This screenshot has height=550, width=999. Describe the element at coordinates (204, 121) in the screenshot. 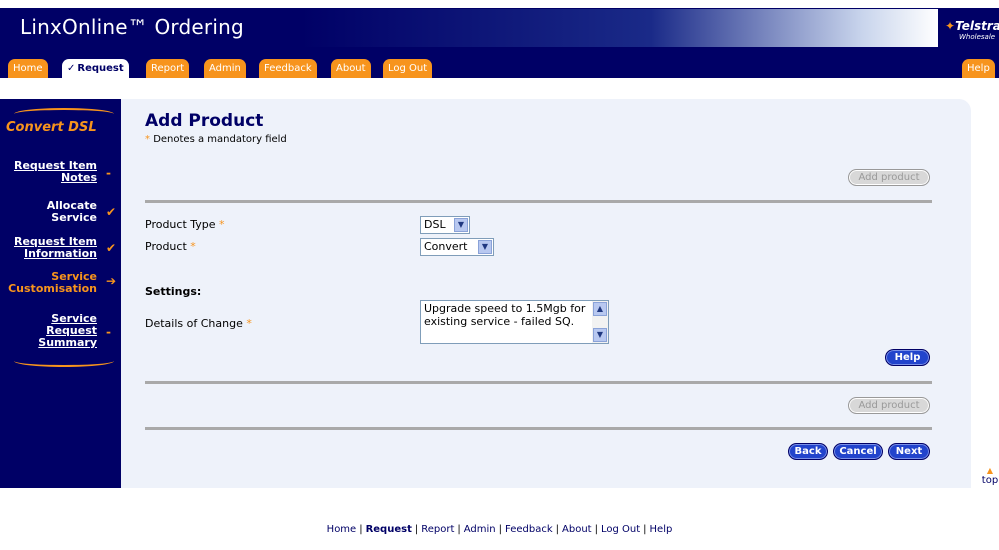

I see `page-title: Add Product` at that location.